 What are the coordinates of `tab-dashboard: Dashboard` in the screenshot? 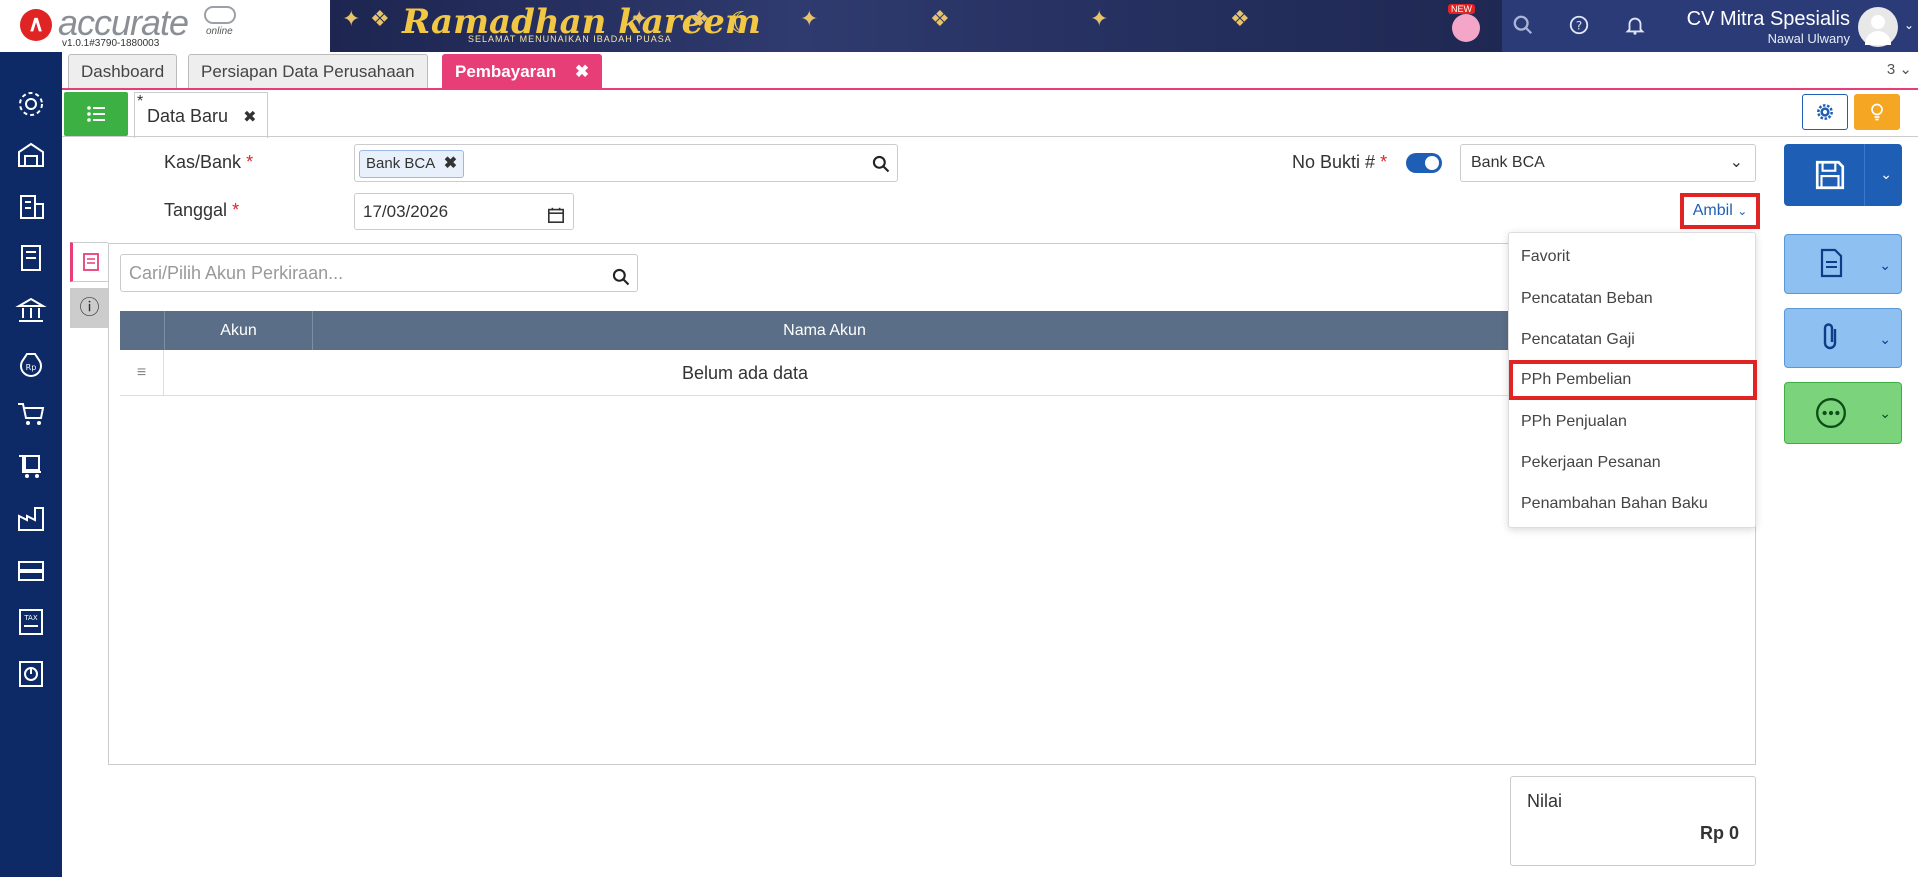 It's located at (123, 71).